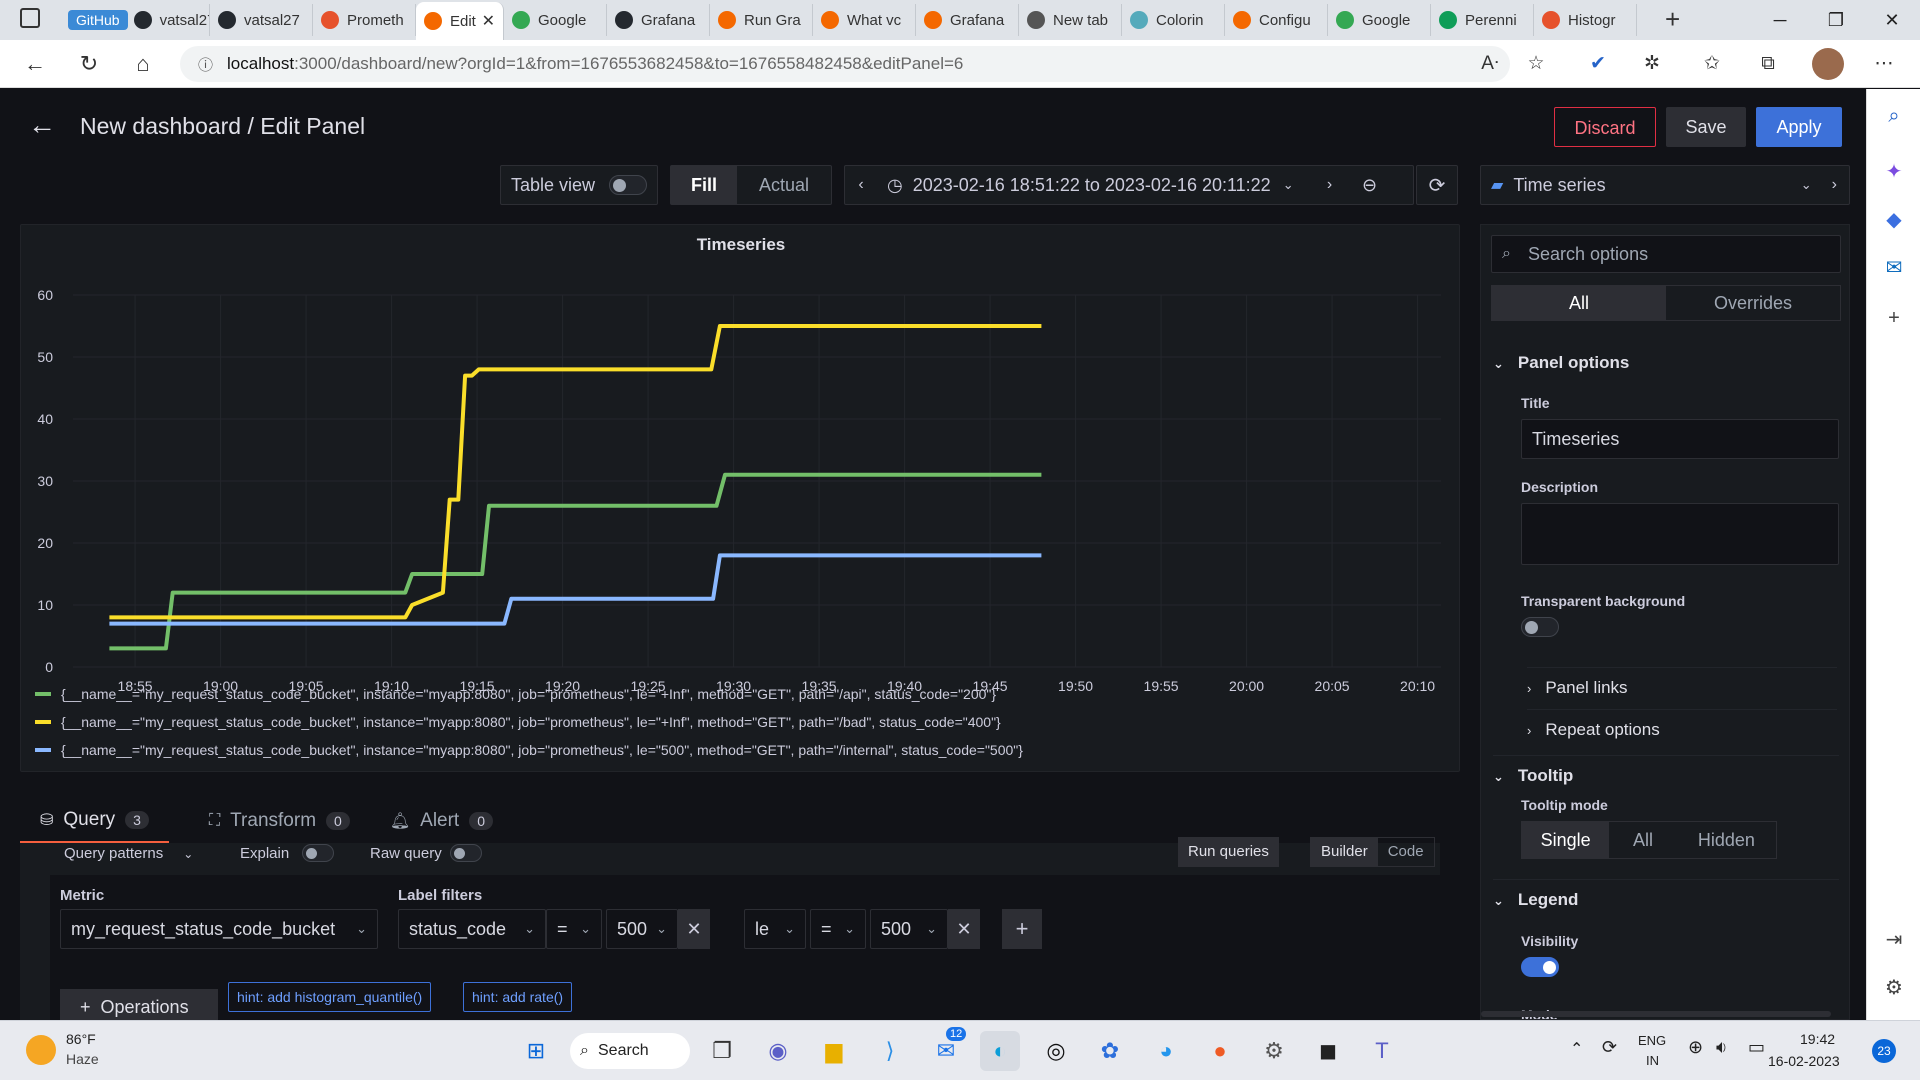 This screenshot has height=1080, width=1920. I want to click on actual-button: Actual, so click(784, 185).